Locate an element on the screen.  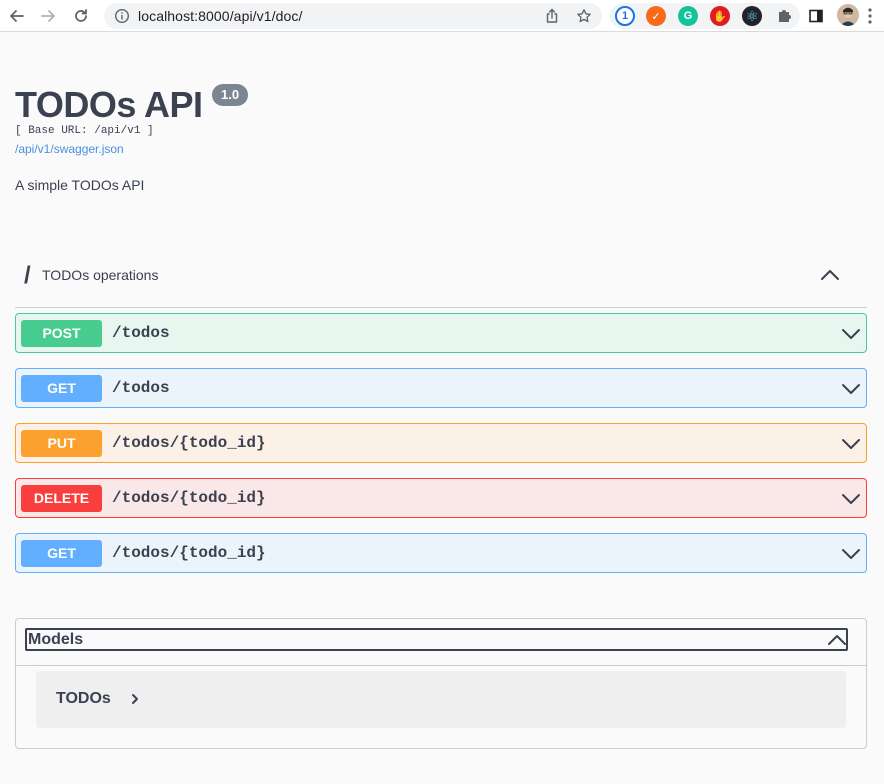
operation-put-todo: PUT /todos/{todo_id} is located at coordinates (441, 443).